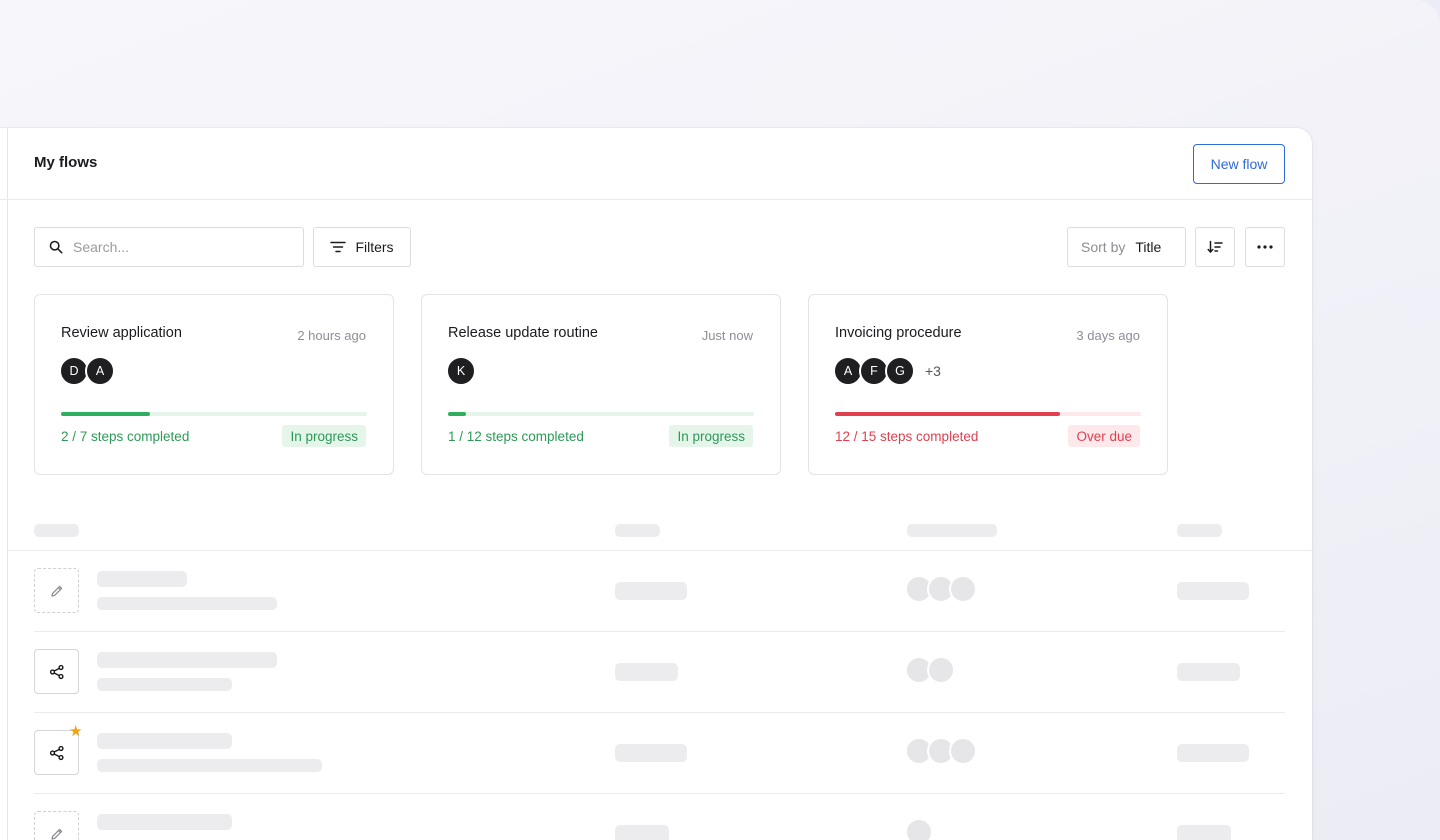 Image resolution: width=1440 pixels, height=840 pixels. I want to click on page-title: My flows, so click(66, 162).